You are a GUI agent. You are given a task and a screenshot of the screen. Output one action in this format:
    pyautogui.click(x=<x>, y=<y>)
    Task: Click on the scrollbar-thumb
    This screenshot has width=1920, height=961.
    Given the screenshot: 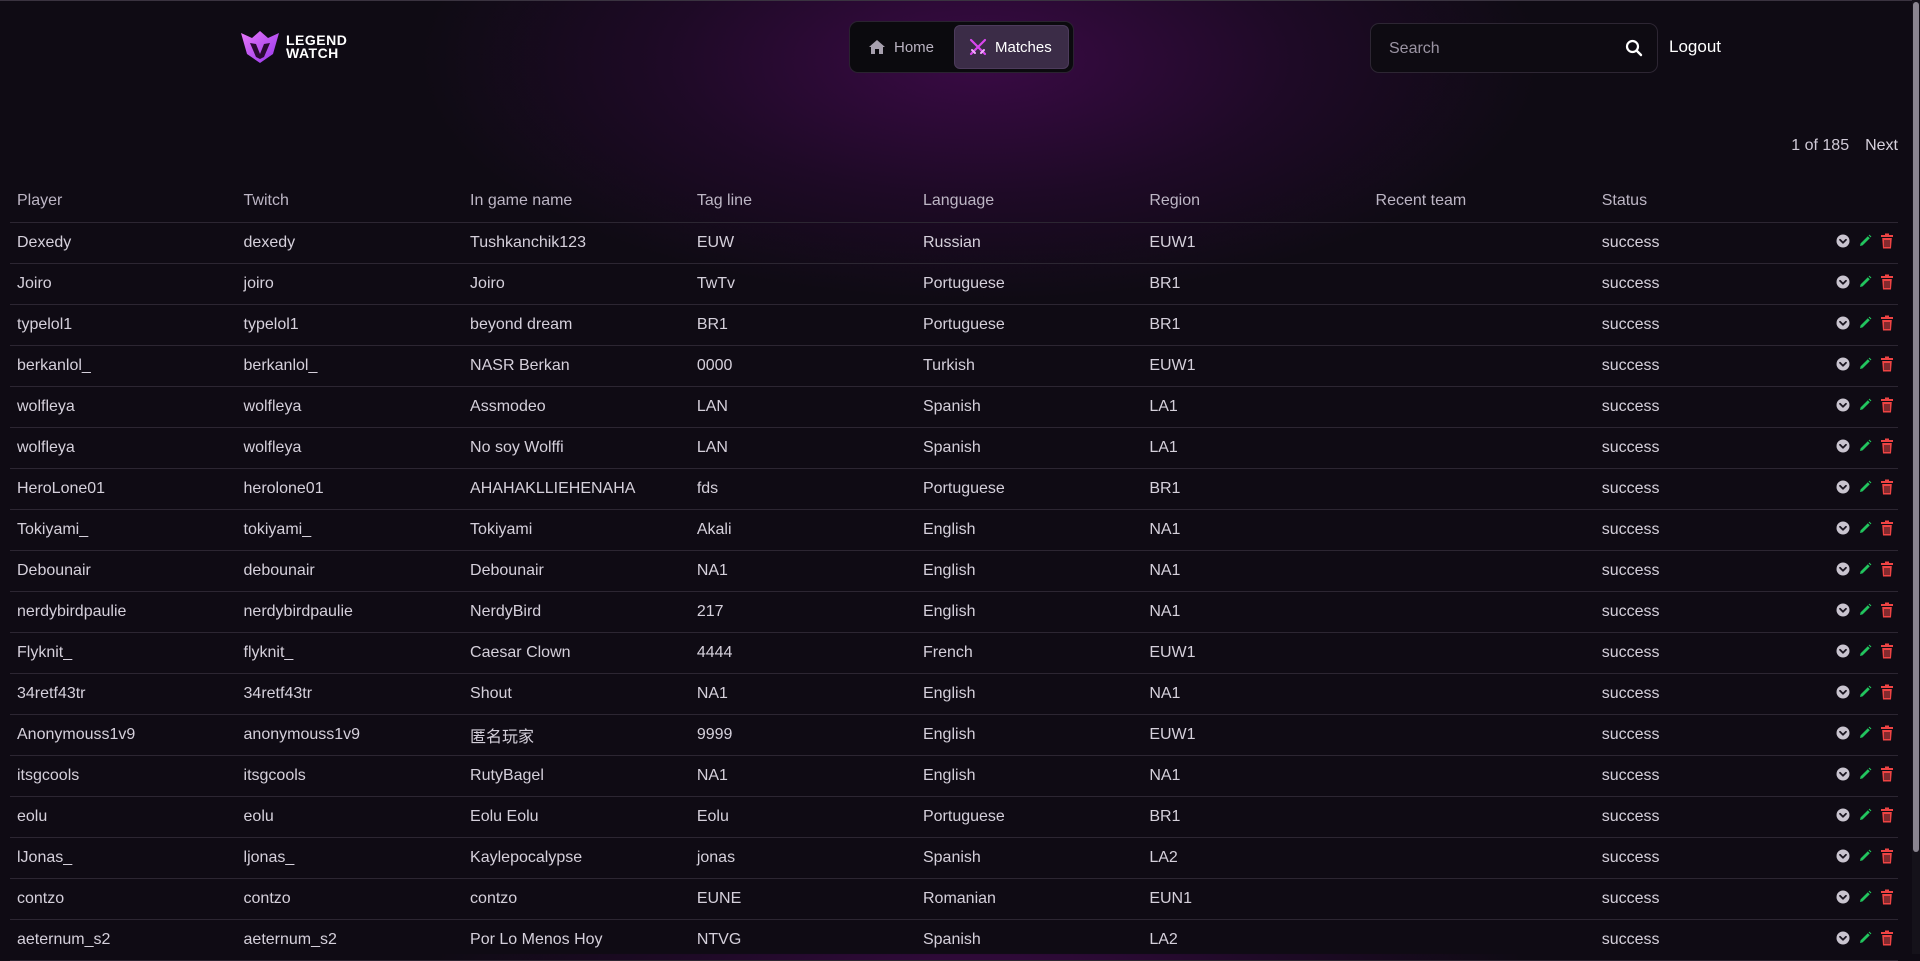 What is the action you would take?
    pyautogui.click(x=1916, y=427)
    